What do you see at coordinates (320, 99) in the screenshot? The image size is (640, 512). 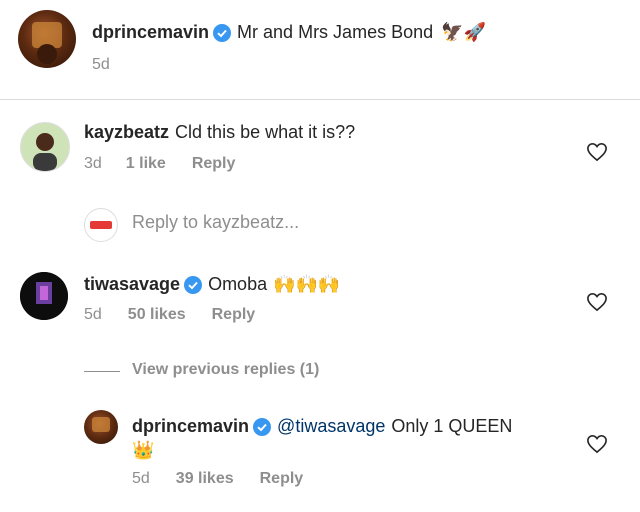 I see `divider` at bounding box center [320, 99].